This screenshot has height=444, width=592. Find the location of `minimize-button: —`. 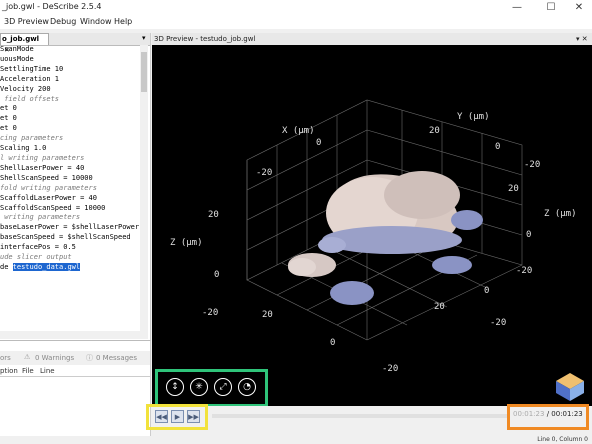

minimize-button: — is located at coordinates (517, 7).